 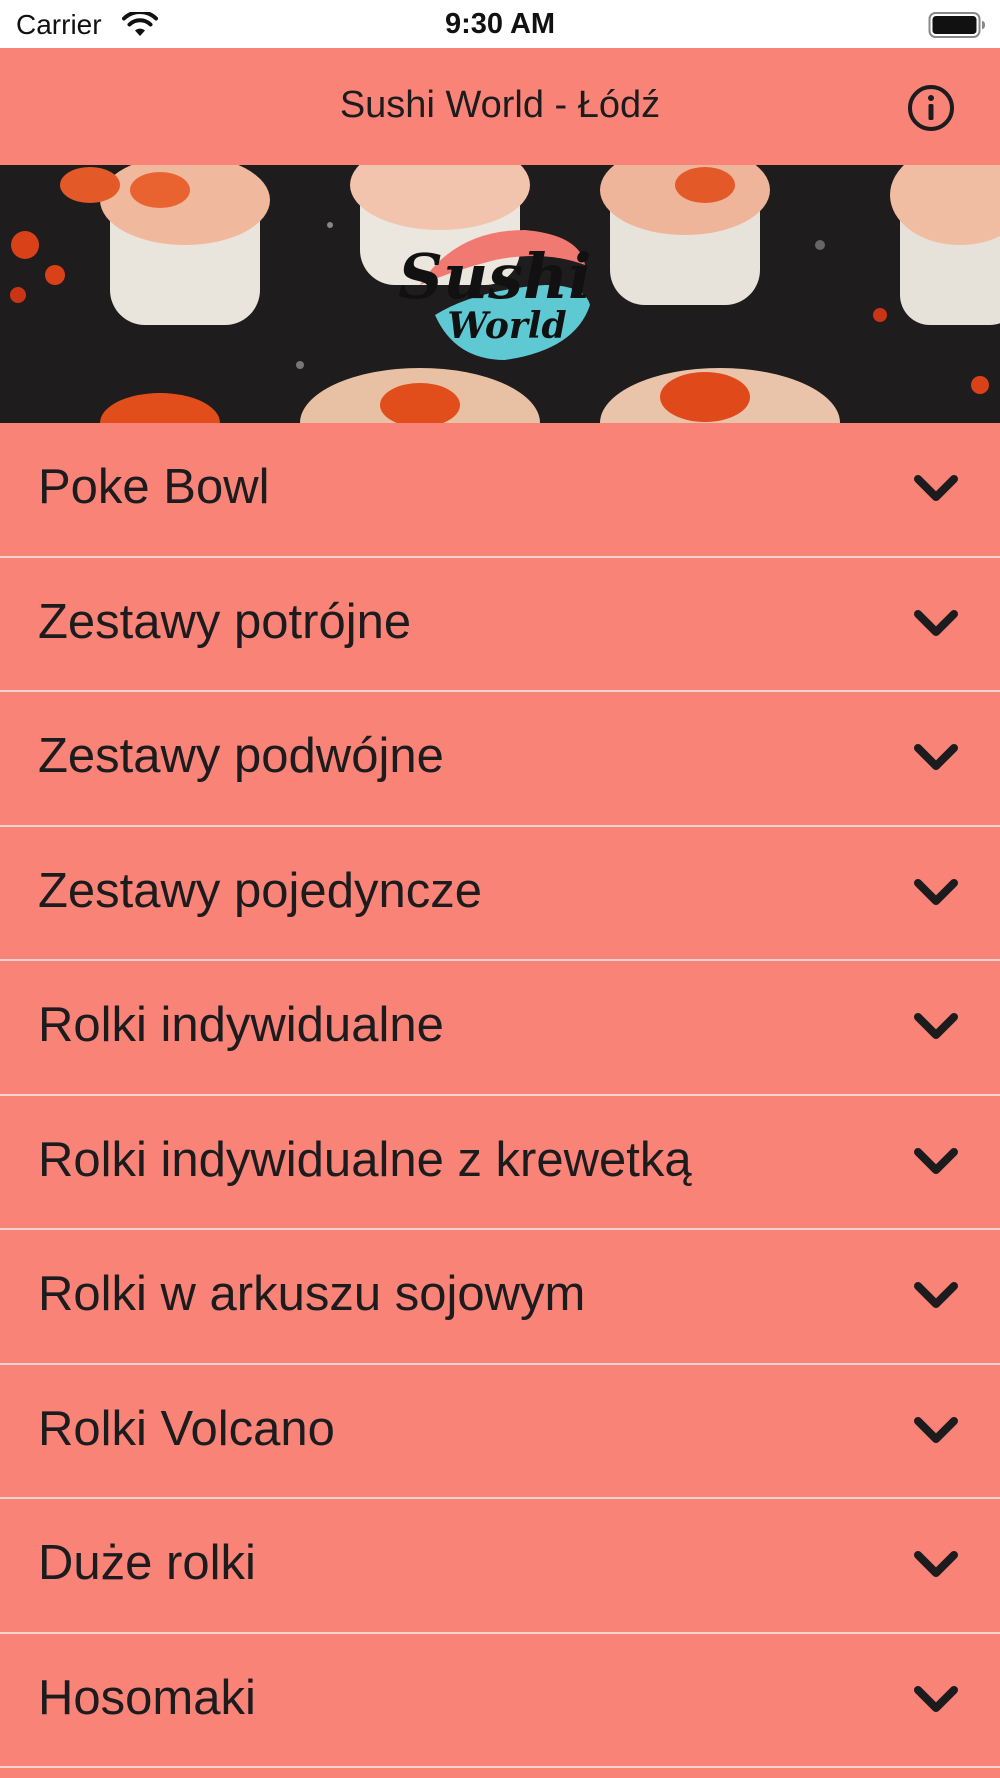 I want to click on page-title: Sushi World - Łódź, so click(x=500, y=105).